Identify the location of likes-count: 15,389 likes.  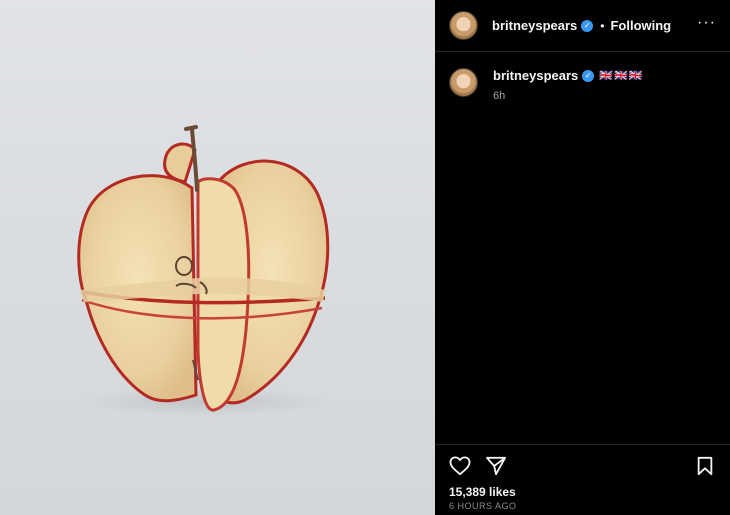
(582, 492).